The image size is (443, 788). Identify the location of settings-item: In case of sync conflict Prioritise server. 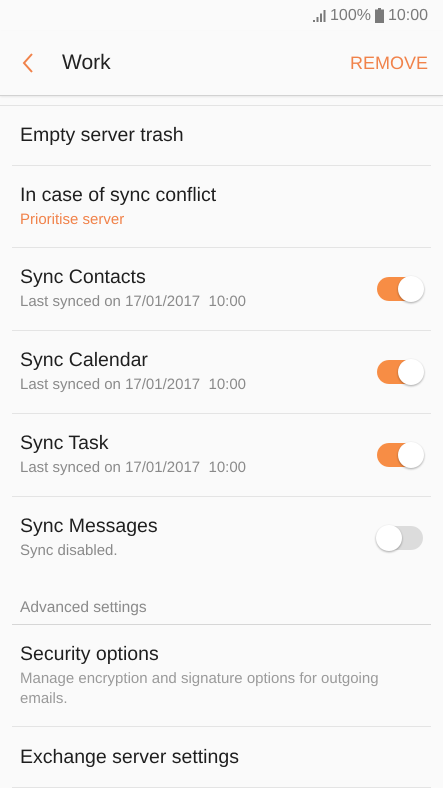
(221, 207).